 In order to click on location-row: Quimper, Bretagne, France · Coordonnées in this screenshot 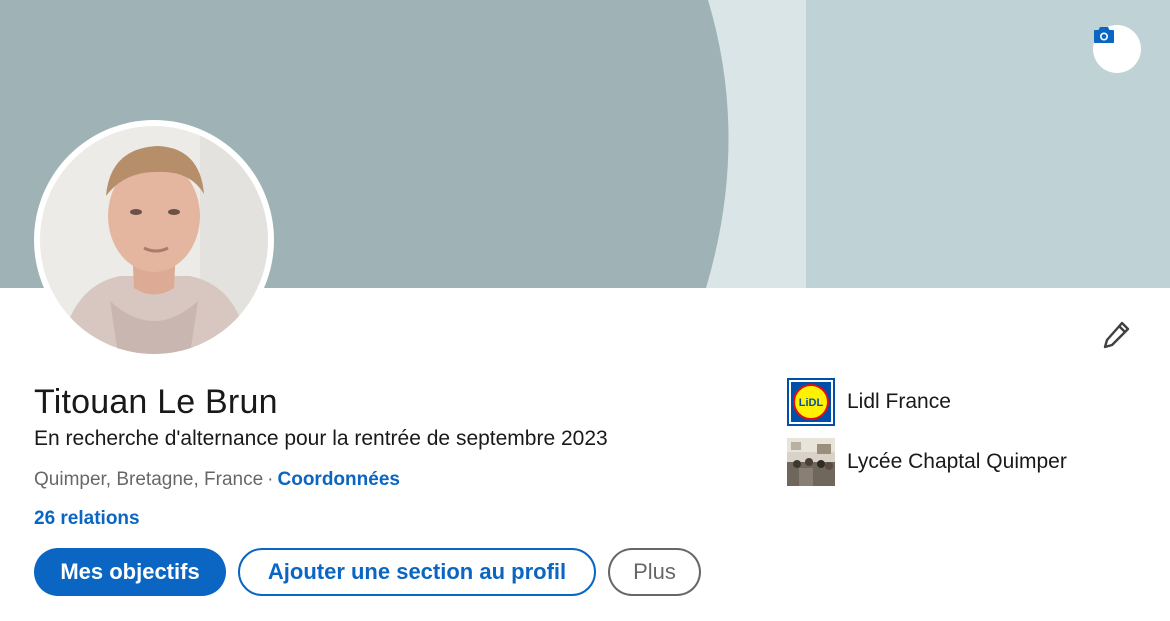, I will do `click(217, 480)`.